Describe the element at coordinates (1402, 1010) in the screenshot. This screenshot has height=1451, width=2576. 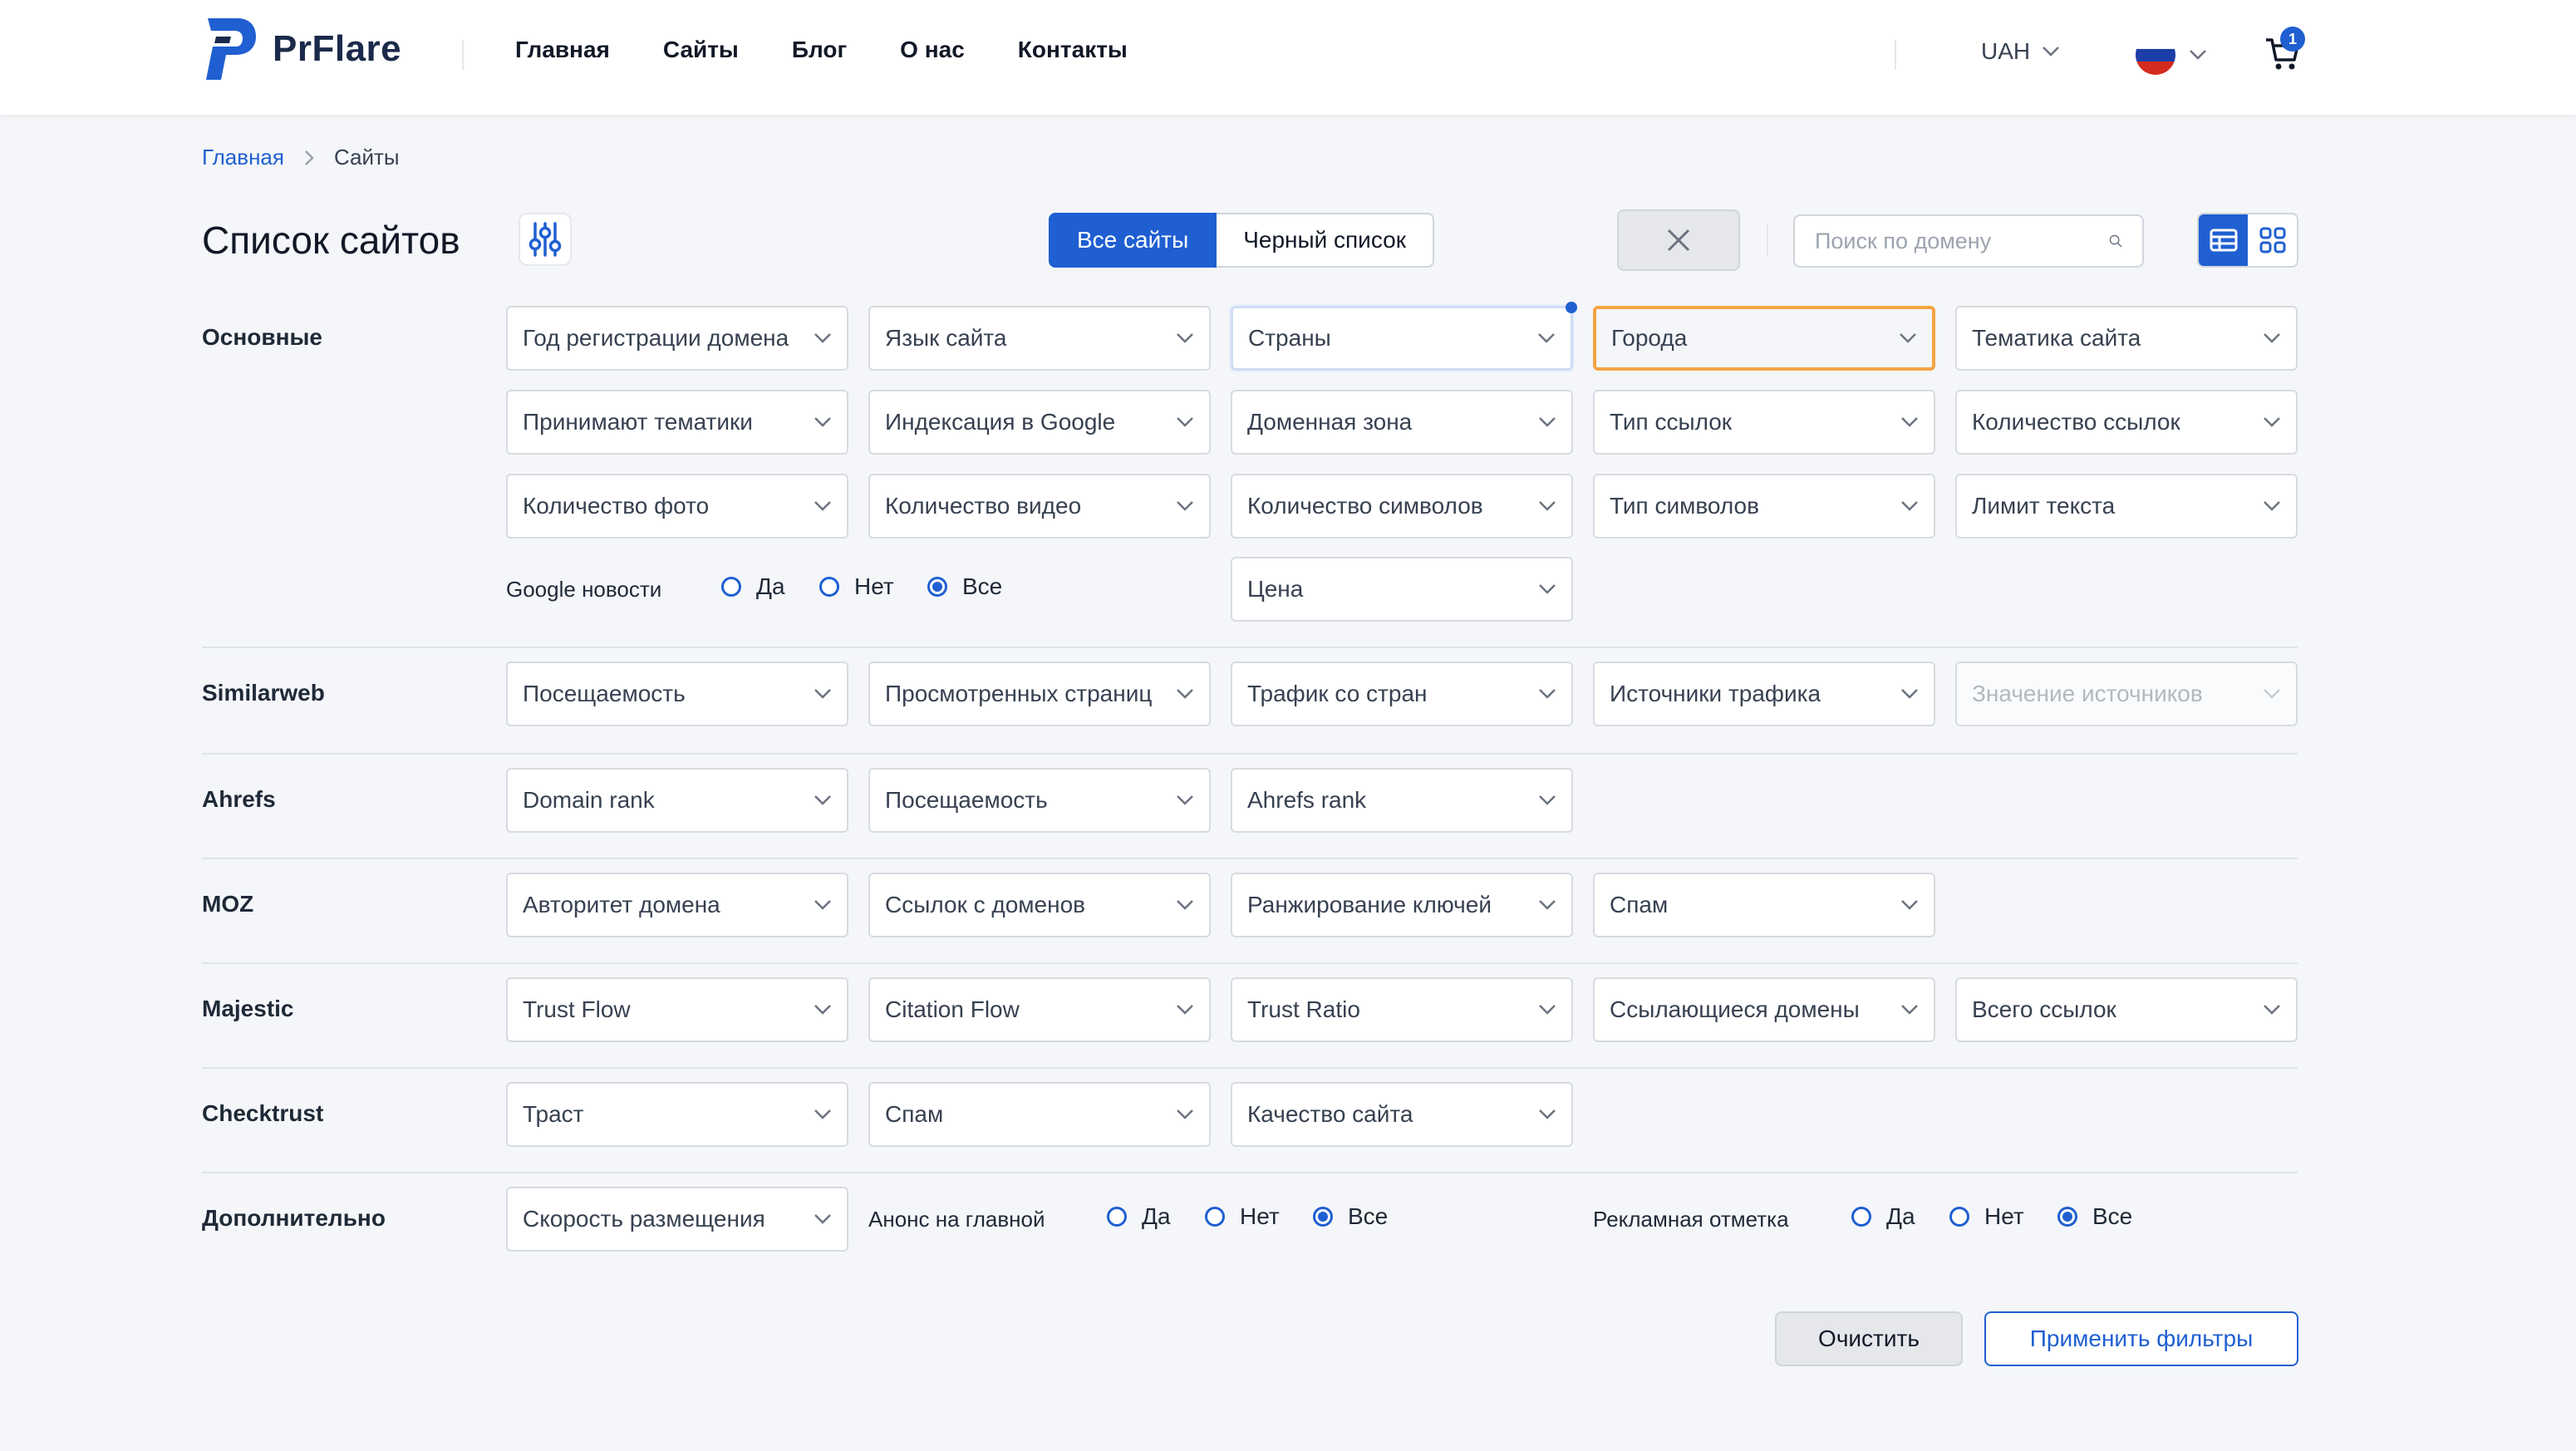
I see `filter-trust-ratio: Trust Ratio` at that location.